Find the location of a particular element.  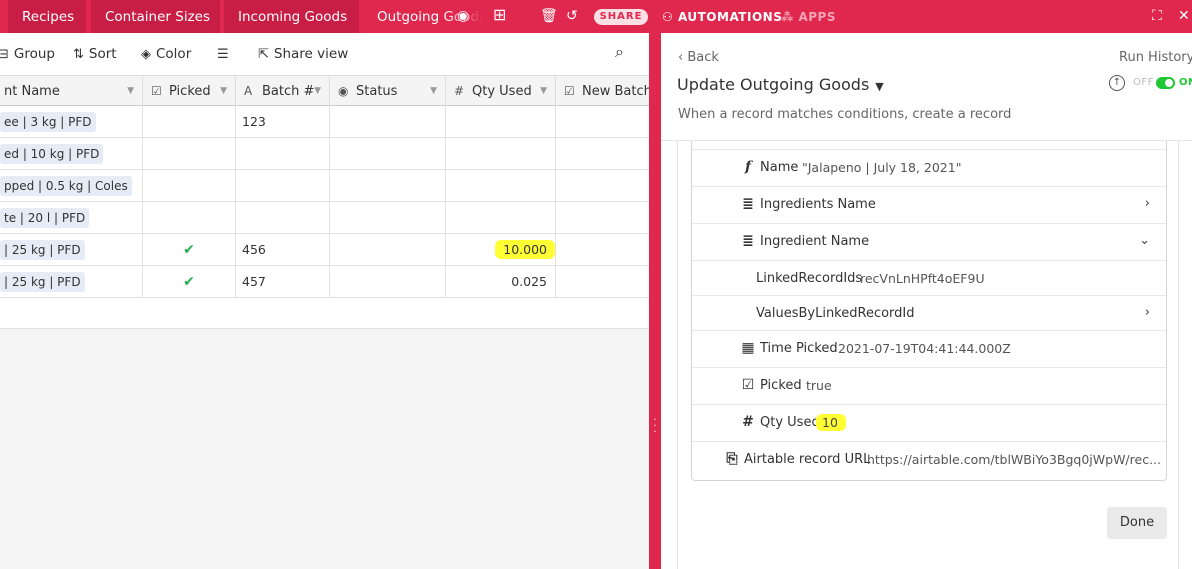

record-chip: ee | 3 kg | PFD is located at coordinates (48, 122).